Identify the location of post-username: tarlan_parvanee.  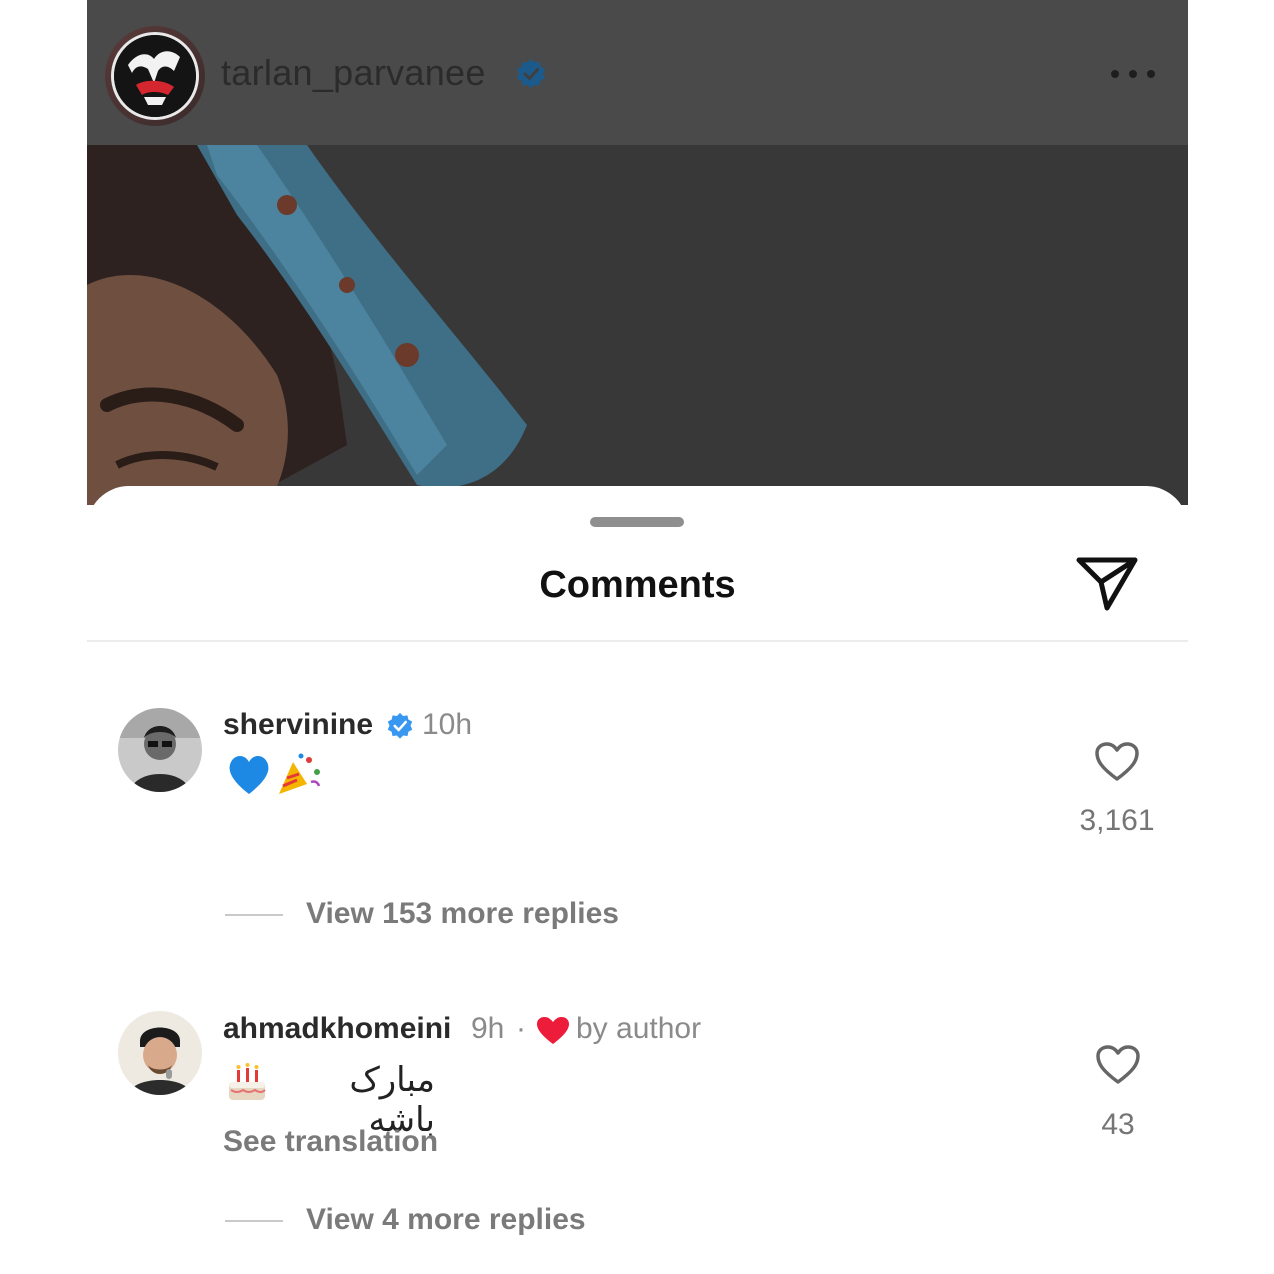
(353, 73).